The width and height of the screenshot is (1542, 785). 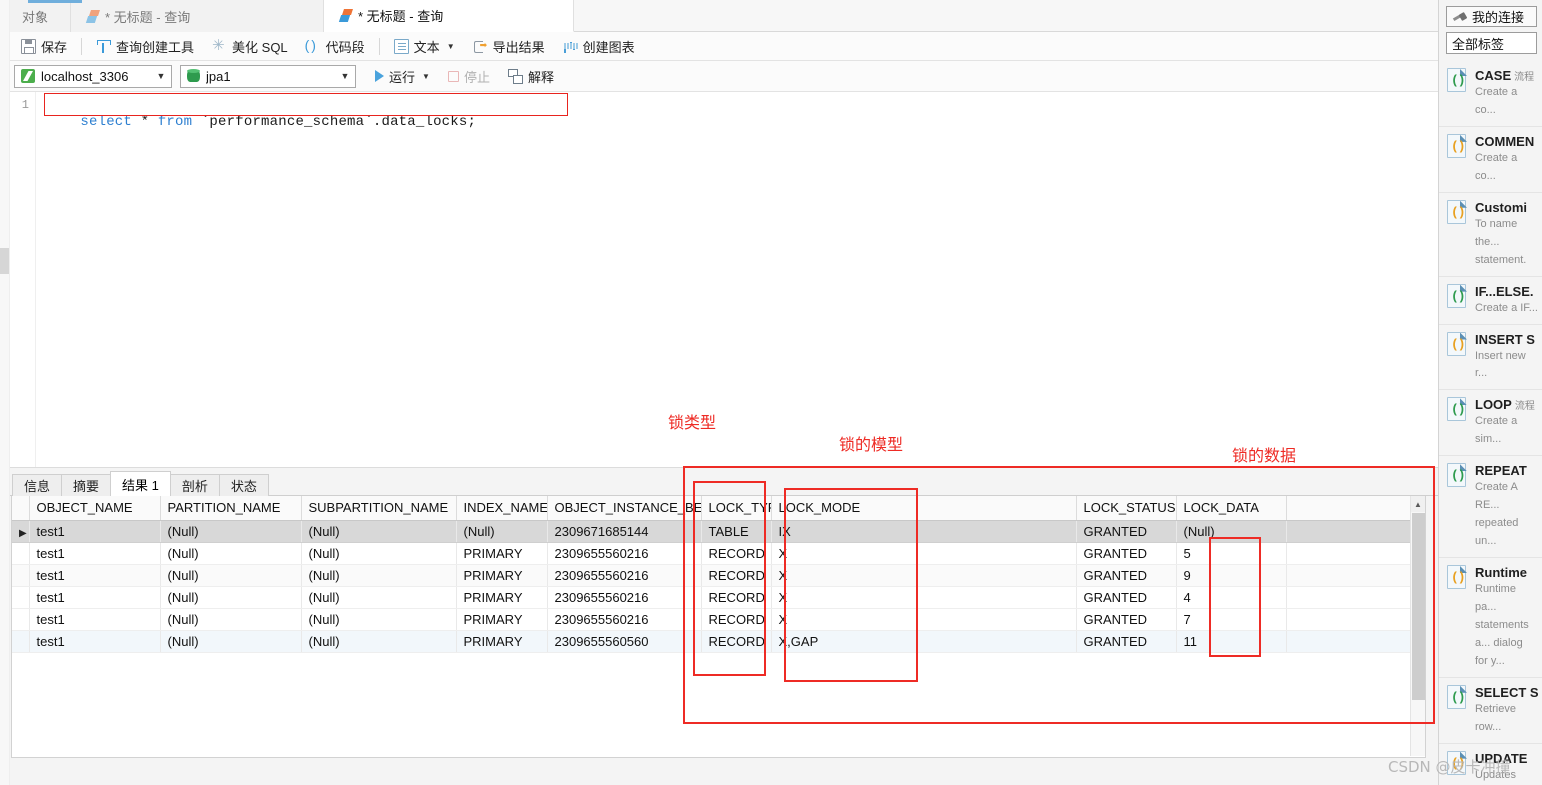 I want to click on tab-query-1: * 无标题 - 查询, so click(x=198, y=16).